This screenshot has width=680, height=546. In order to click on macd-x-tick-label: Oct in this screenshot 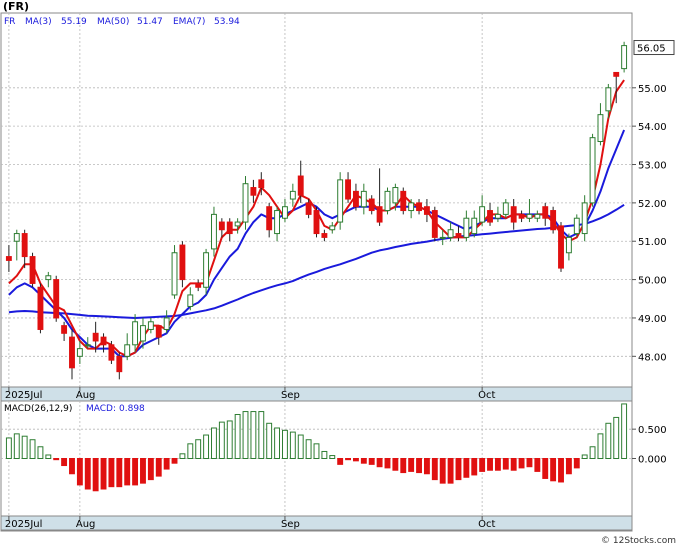, I will do `click(486, 524)`.